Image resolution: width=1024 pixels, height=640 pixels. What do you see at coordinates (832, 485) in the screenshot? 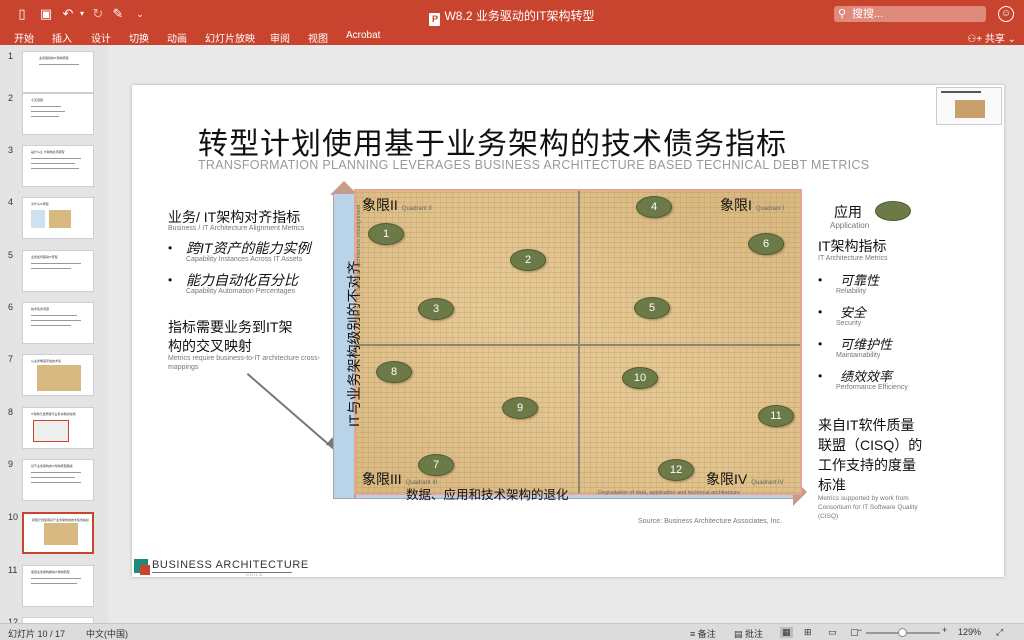
I see `cisq-note-line4: 标准` at bounding box center [832, 485].